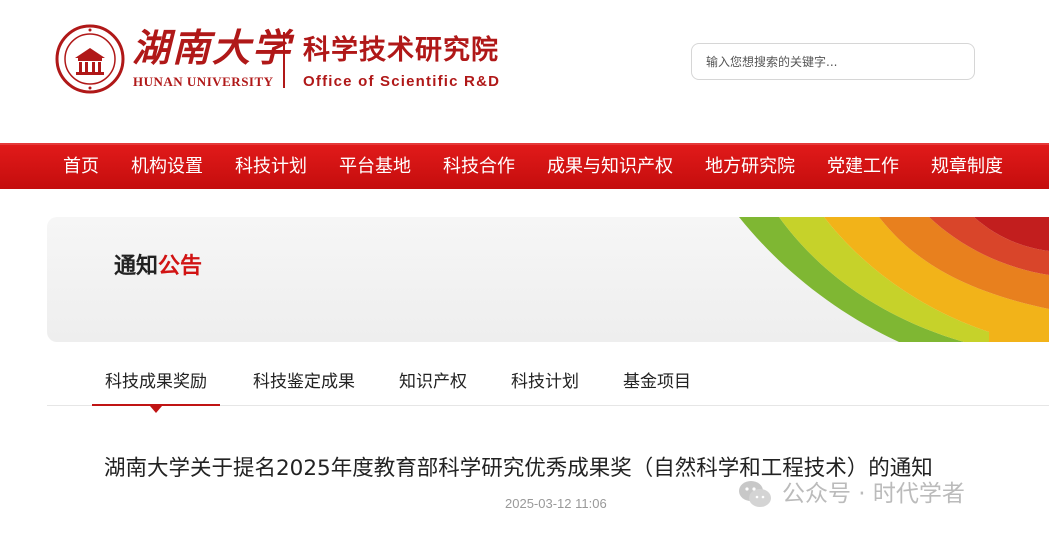 This screenshot has width=1049, height=537. What do you see at coordinates (657, 383) in the screenshot?
I see `tab-fund-projects: 基金项目` at bounding box center [657, 383].